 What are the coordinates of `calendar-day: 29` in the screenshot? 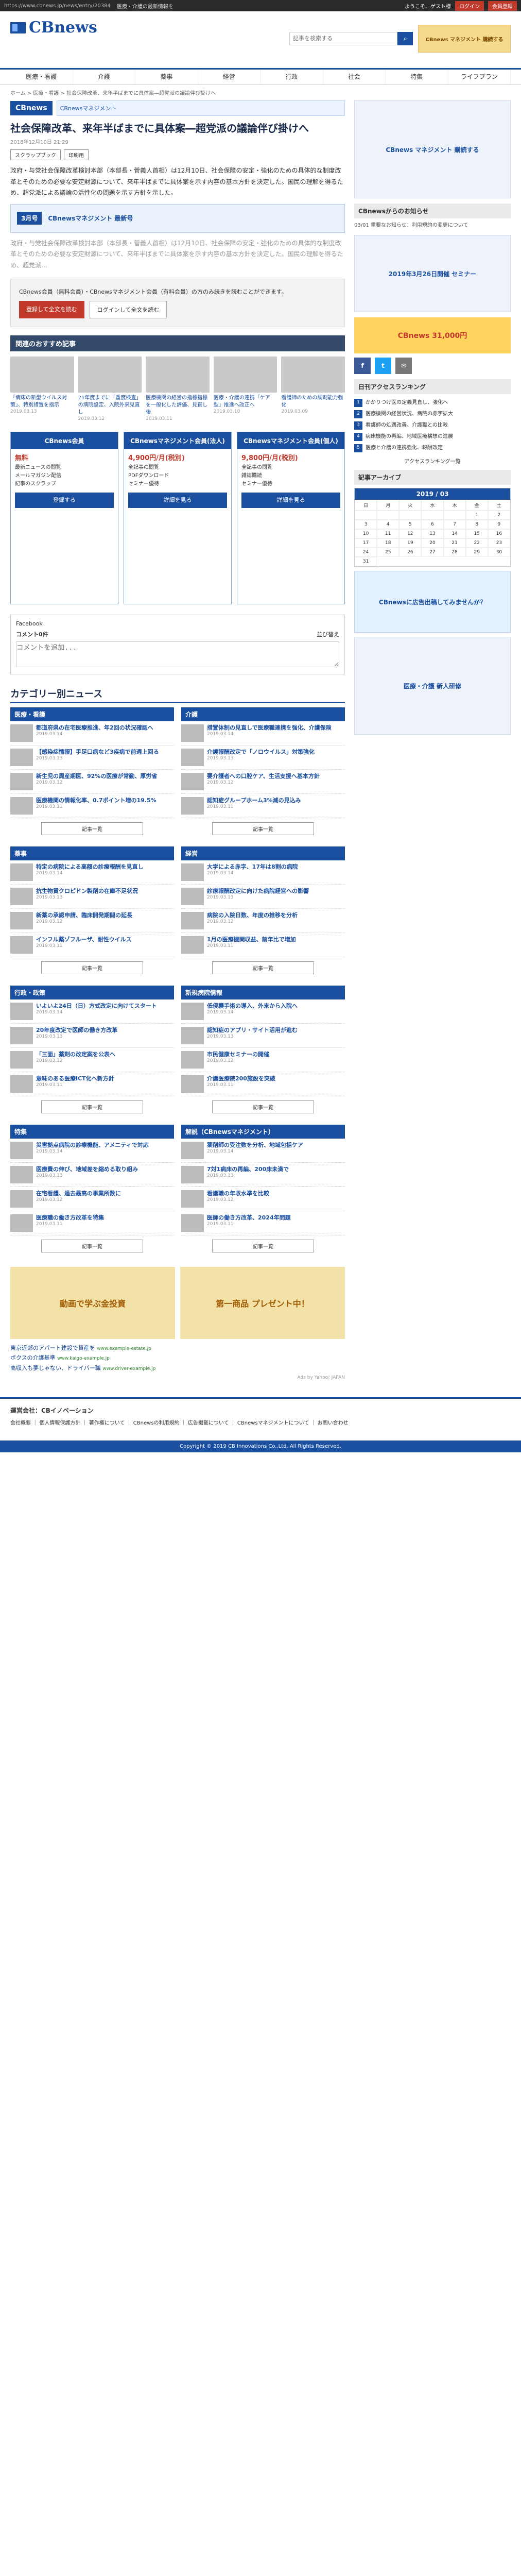 It's located at (476, 552).